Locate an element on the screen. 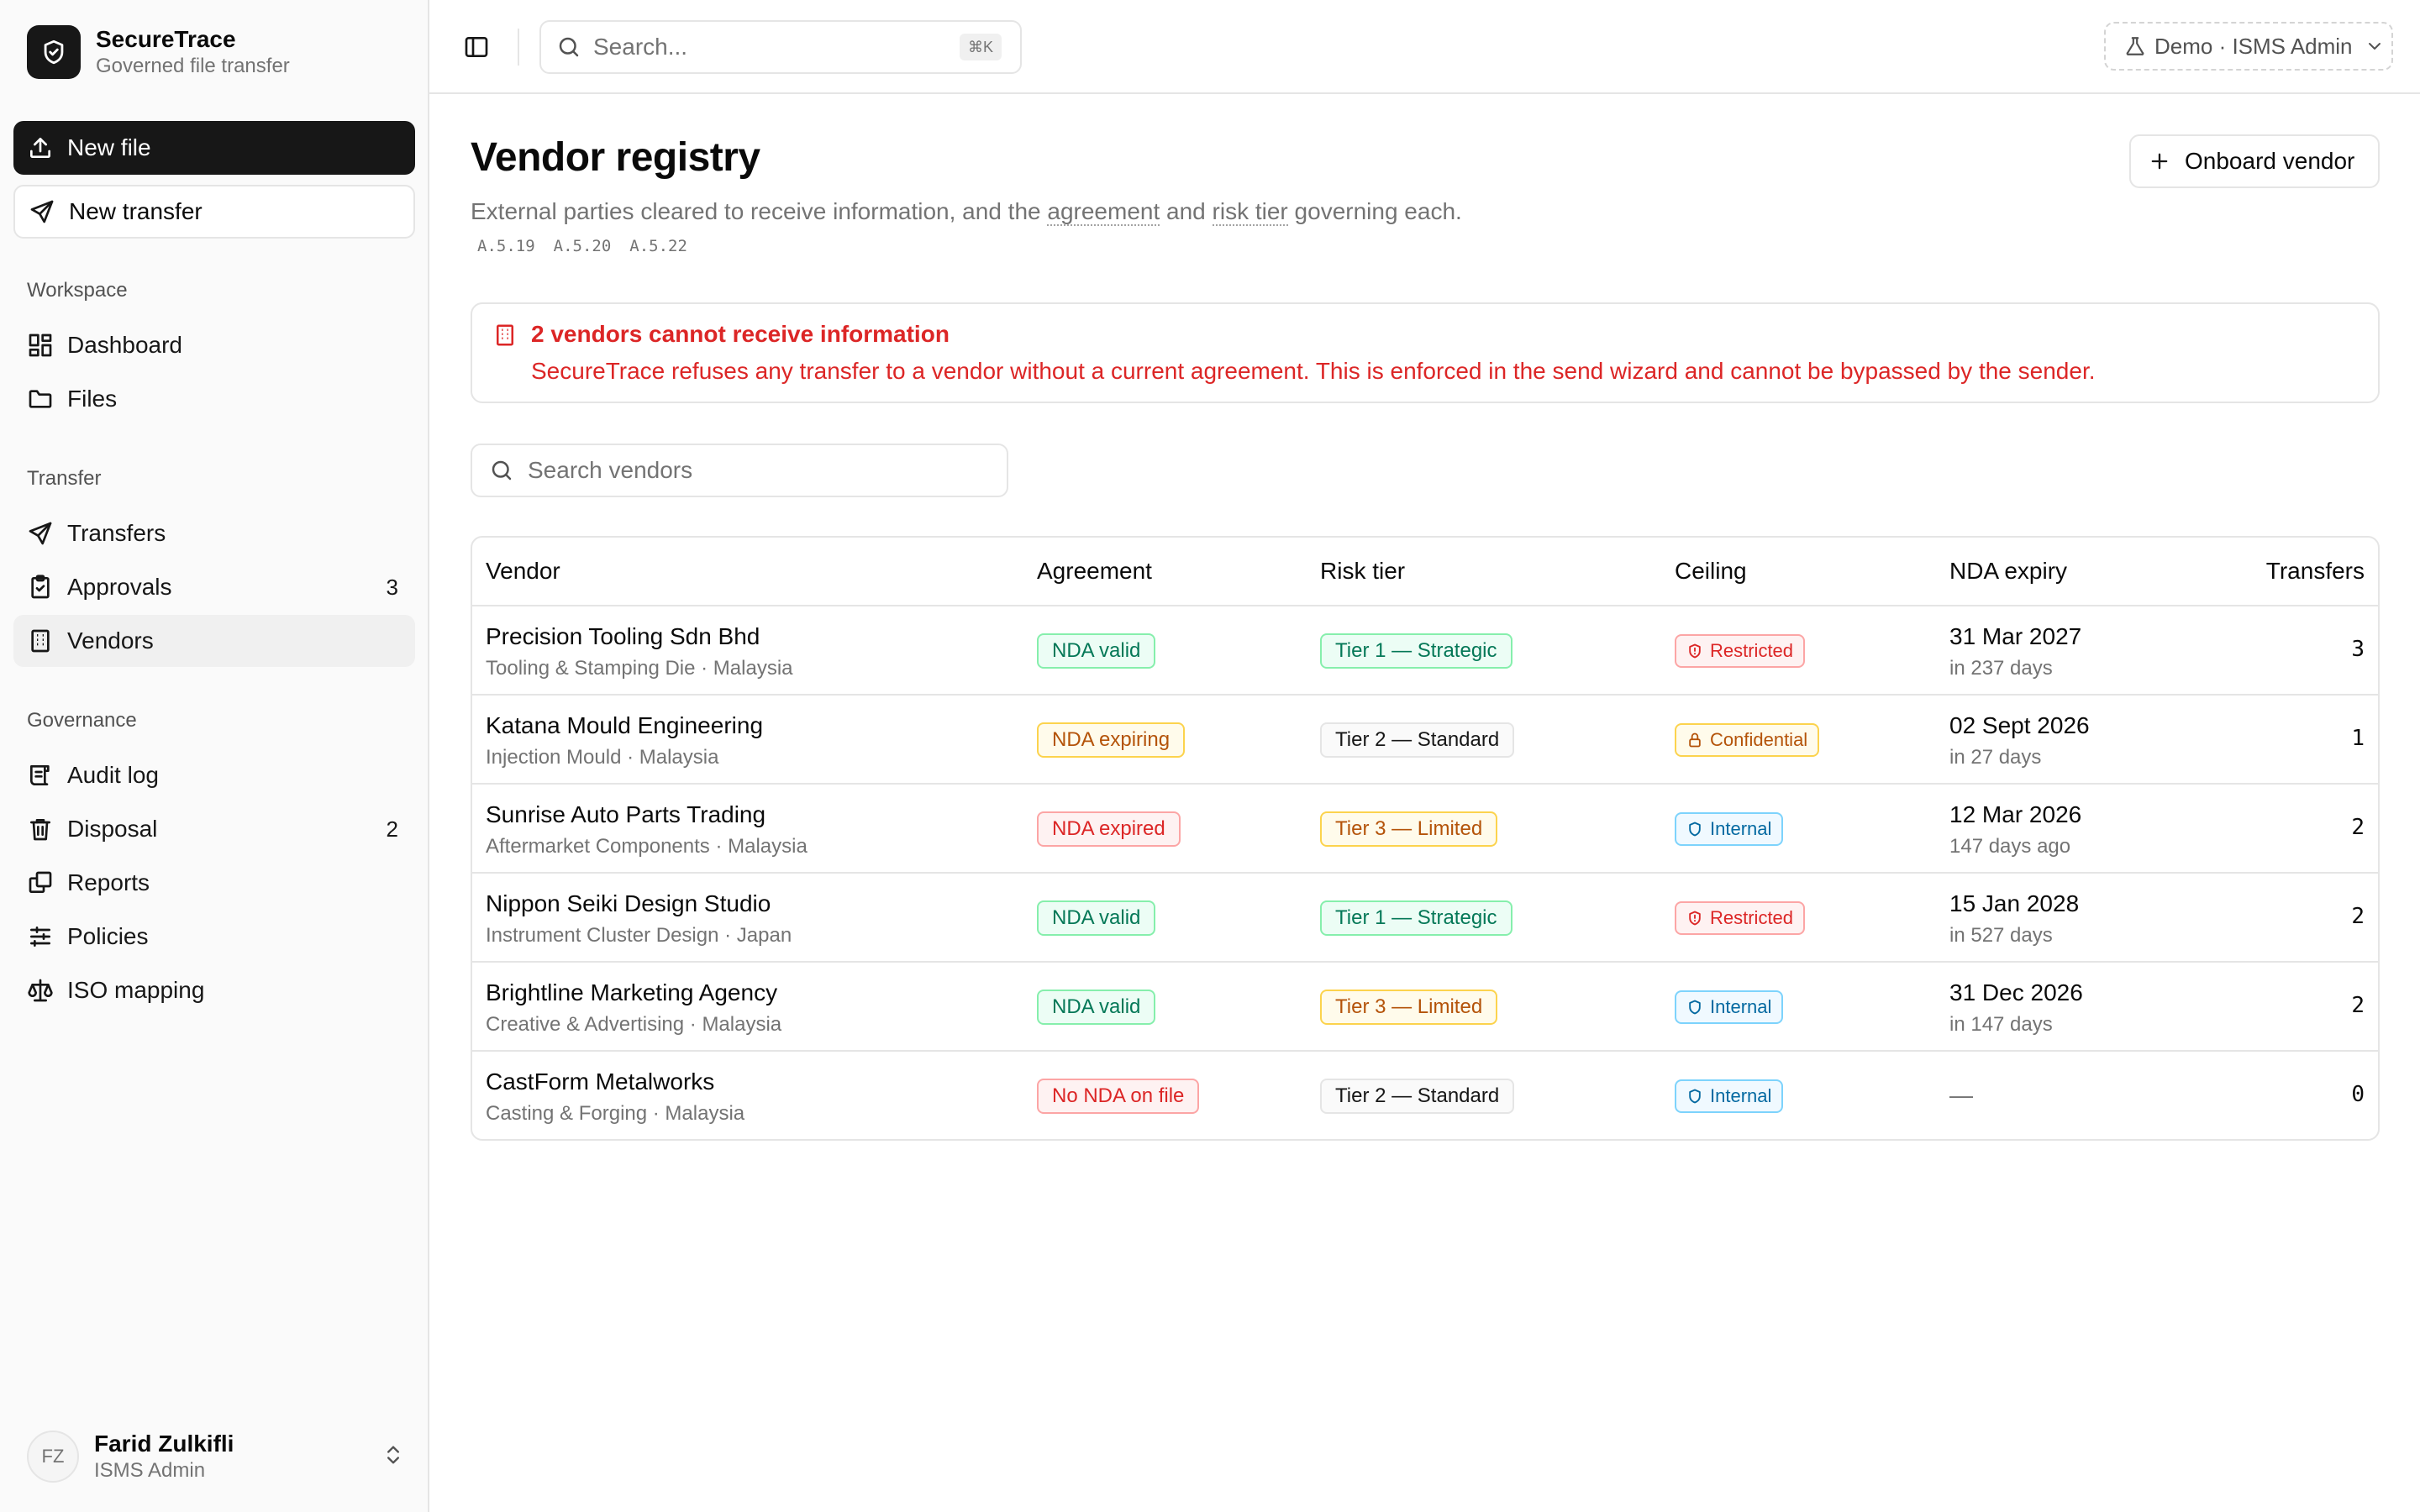 The height and width of the screenshot is (1512, 2420). iso-control-refs: A.5.19 A.5.20 A.5.22 is located at coordinates (582, 246).